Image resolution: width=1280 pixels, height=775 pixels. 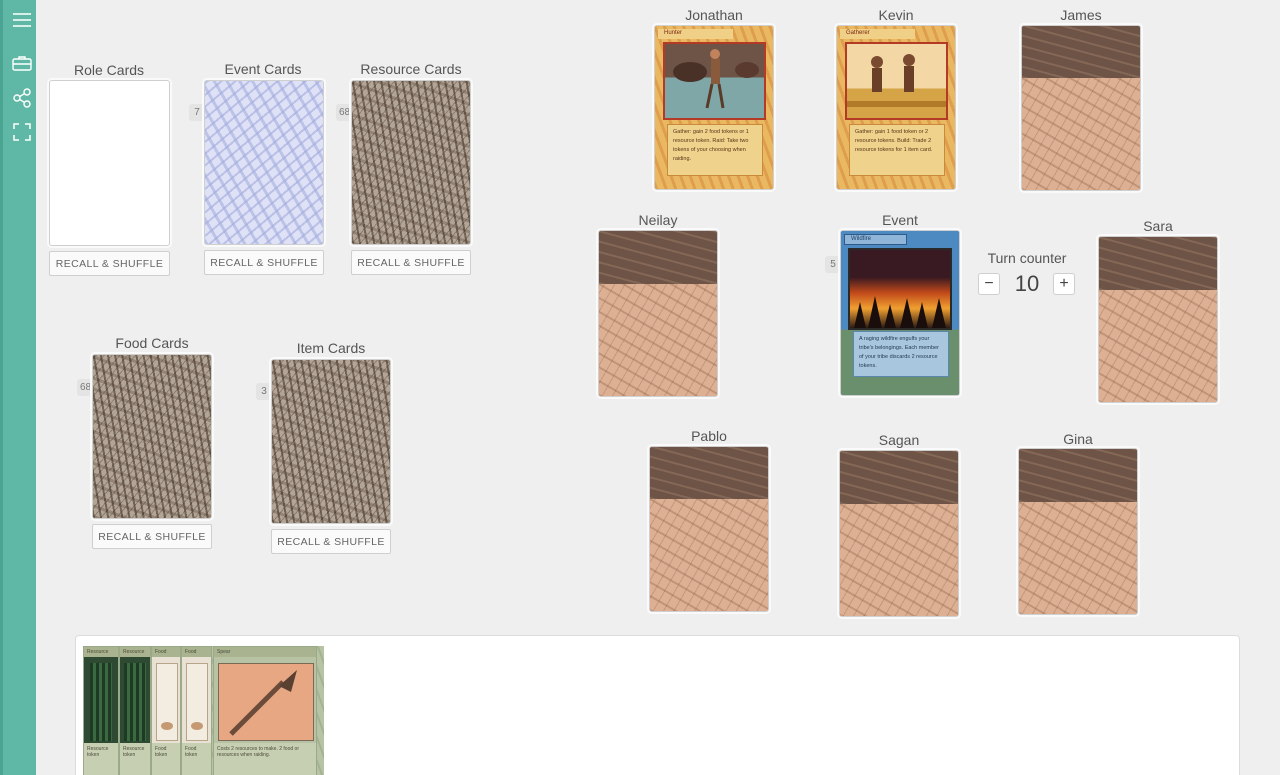 What do you see at coordinates (899, 533) in the screenshot?
I see `player-card-sagan` at bounding box center [899, 533].